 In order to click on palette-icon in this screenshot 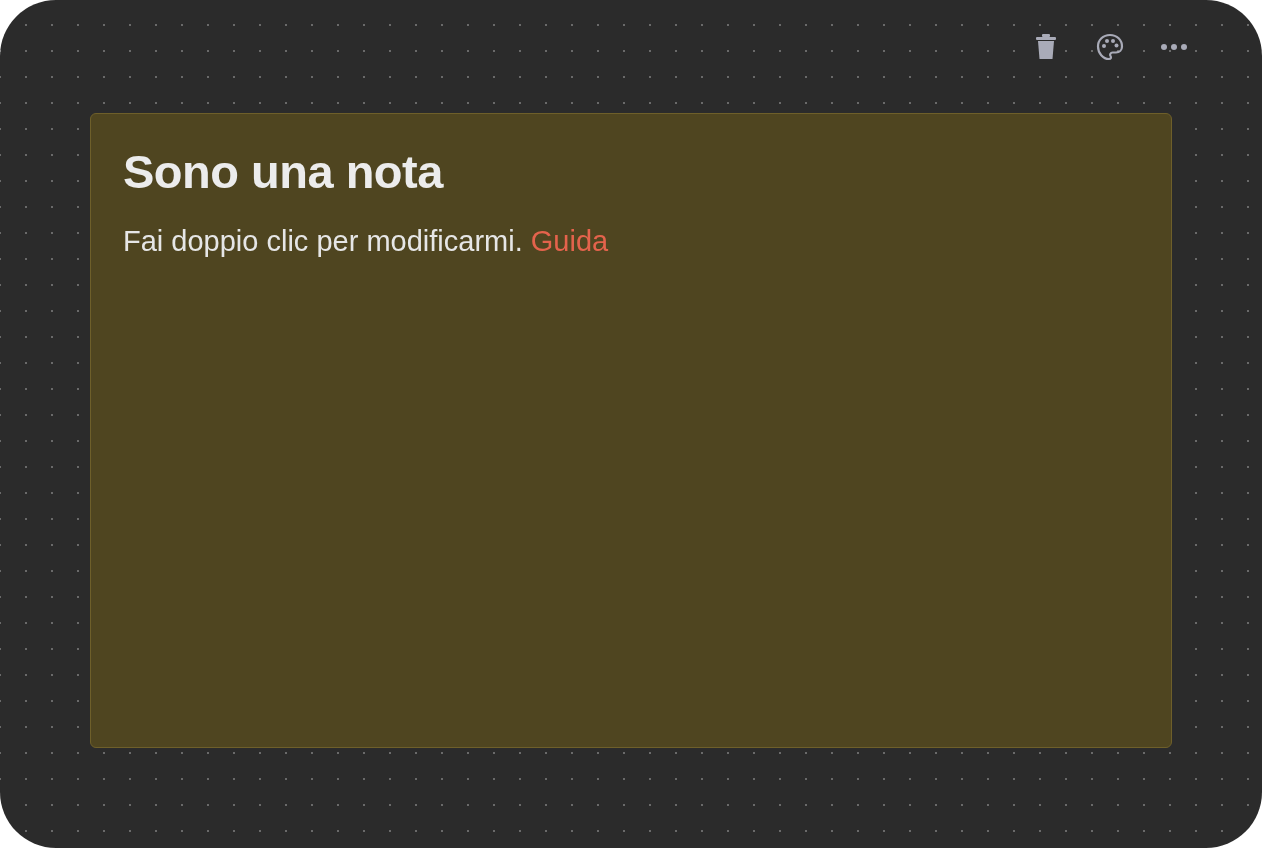, I will do `click(1110, 47)`.